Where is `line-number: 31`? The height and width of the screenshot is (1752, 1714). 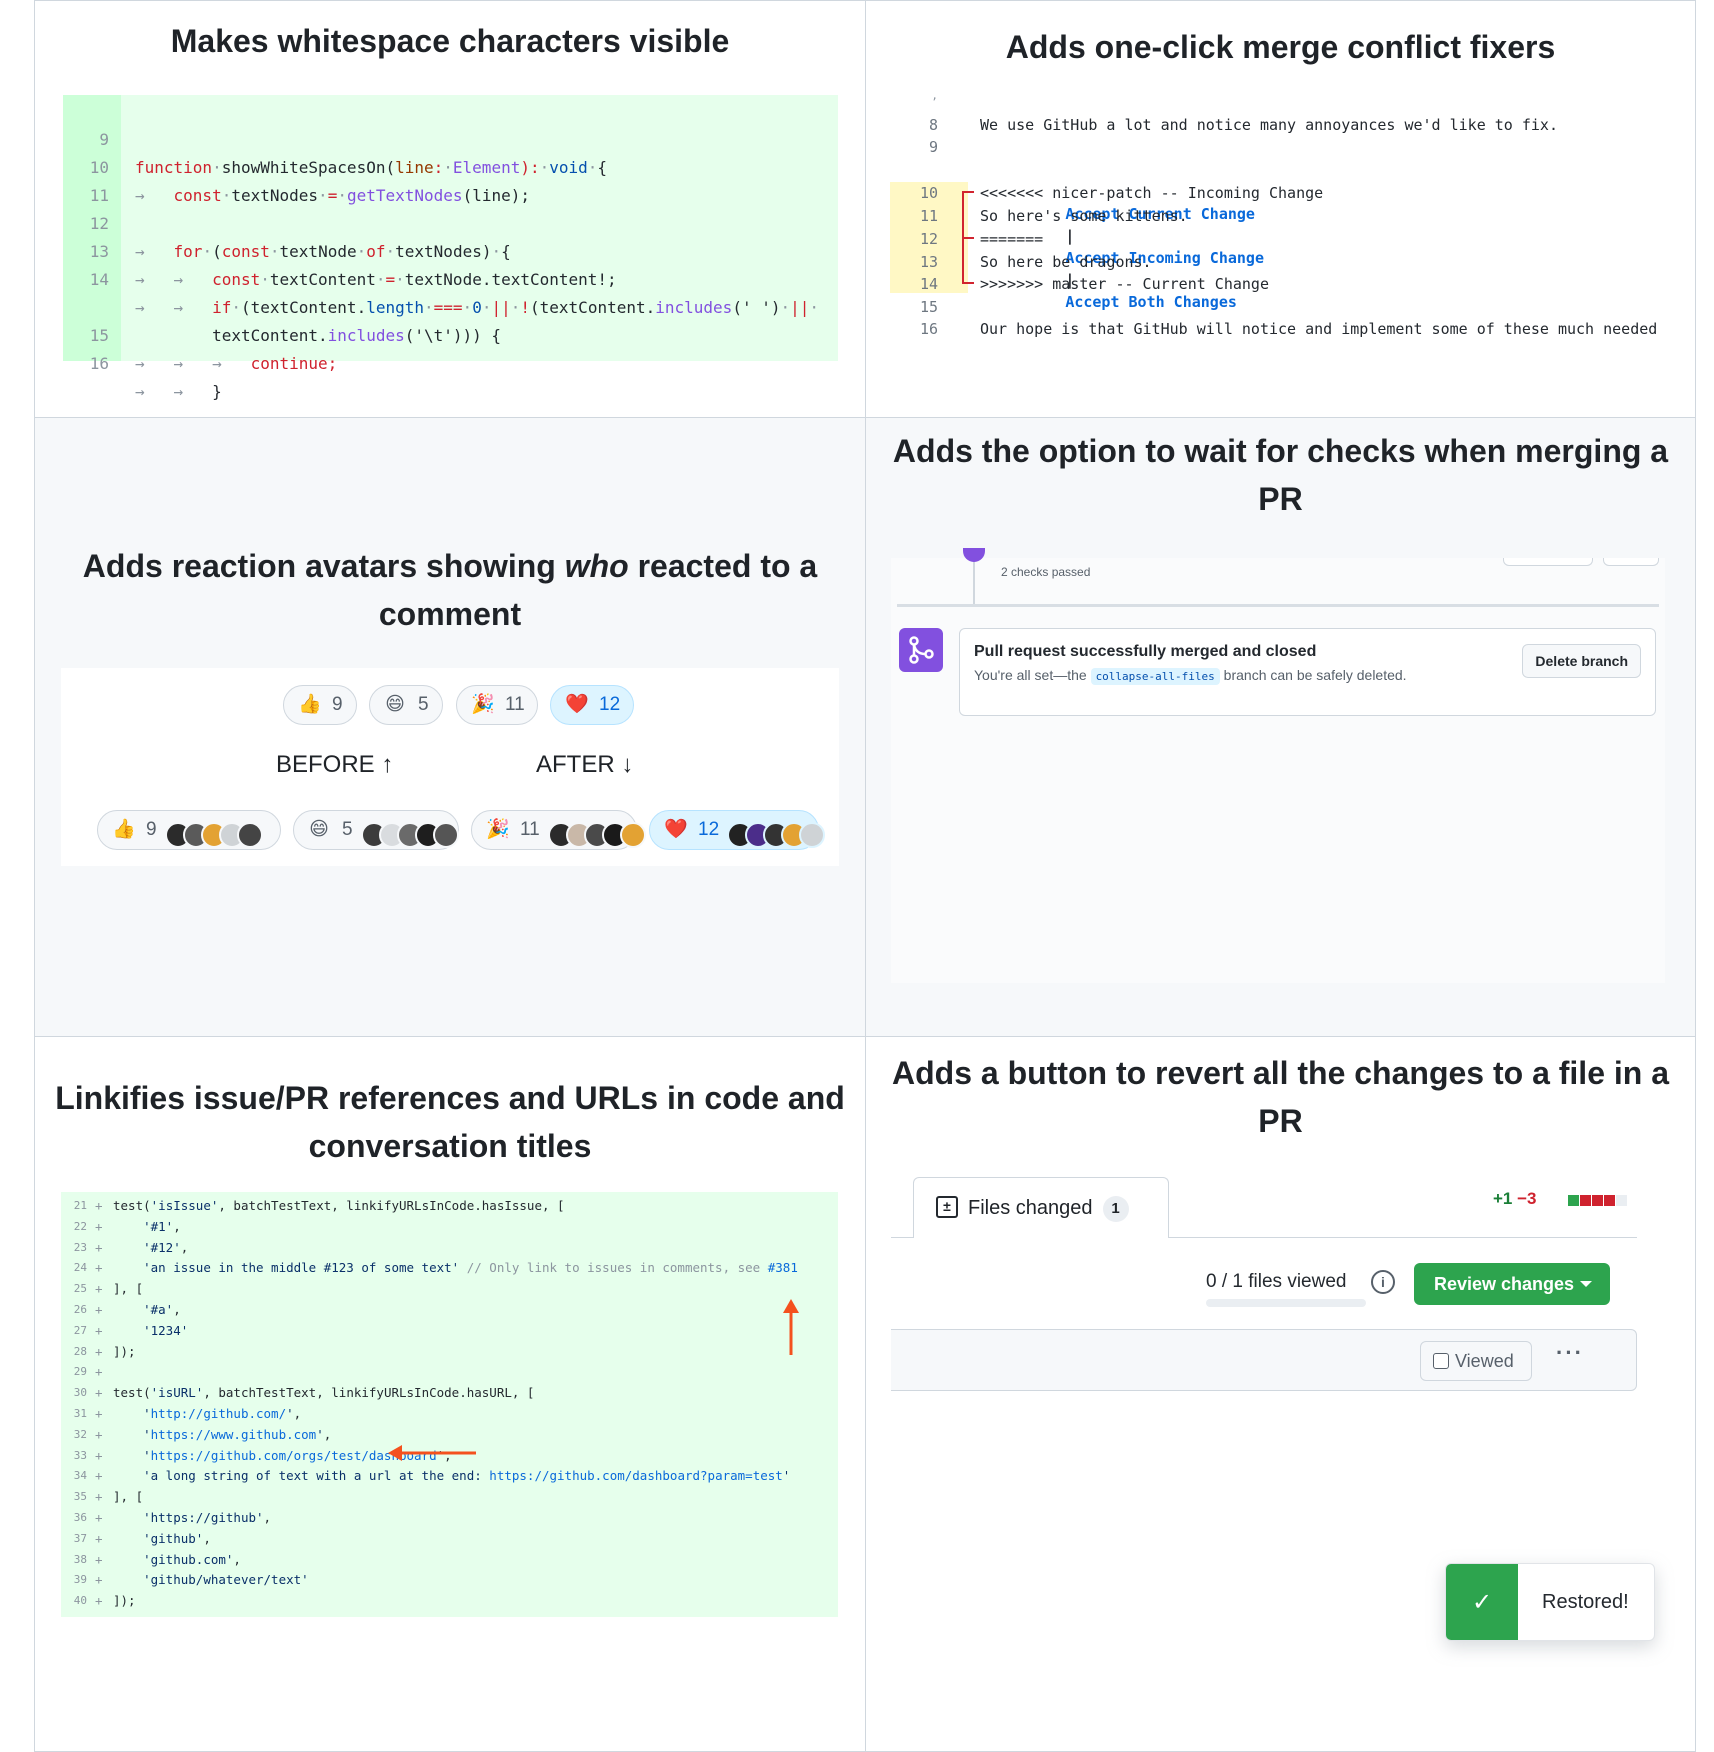 line-number: 31 is located at coordinates (80, 1413).